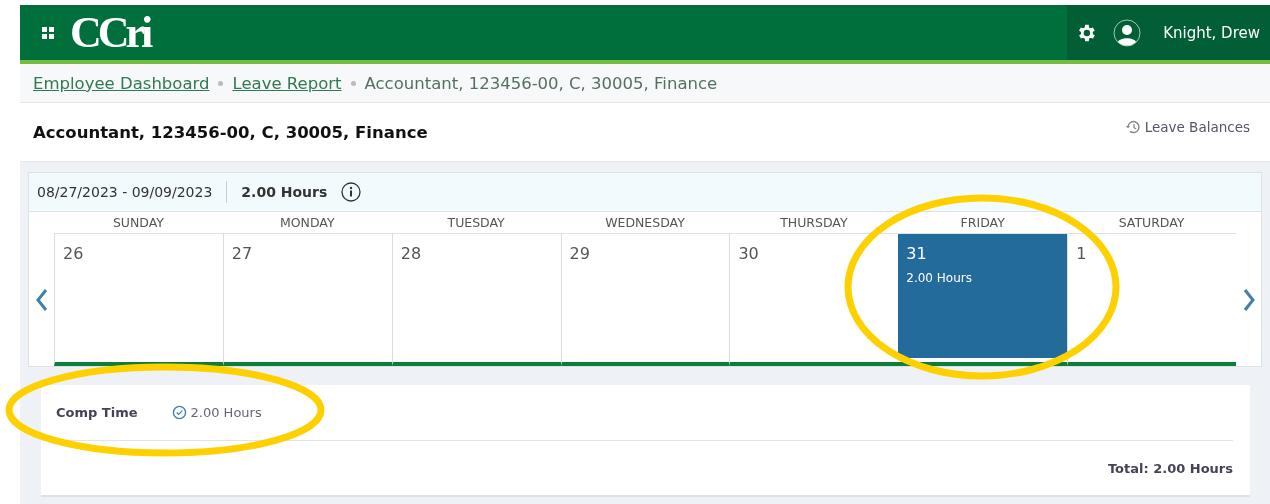 The width and height of the screenshot is (1270, 504). I want to click on college-logo: CCri, so click(110, 32).